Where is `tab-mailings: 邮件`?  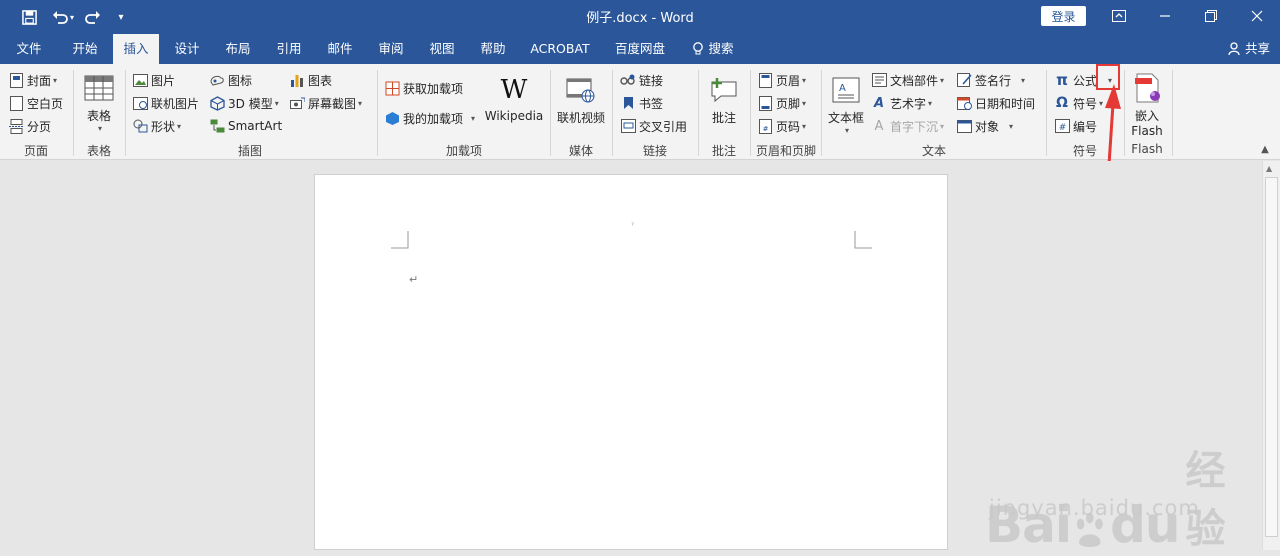 tab-mailings: 邮件 is located at coordinates (340, 49).